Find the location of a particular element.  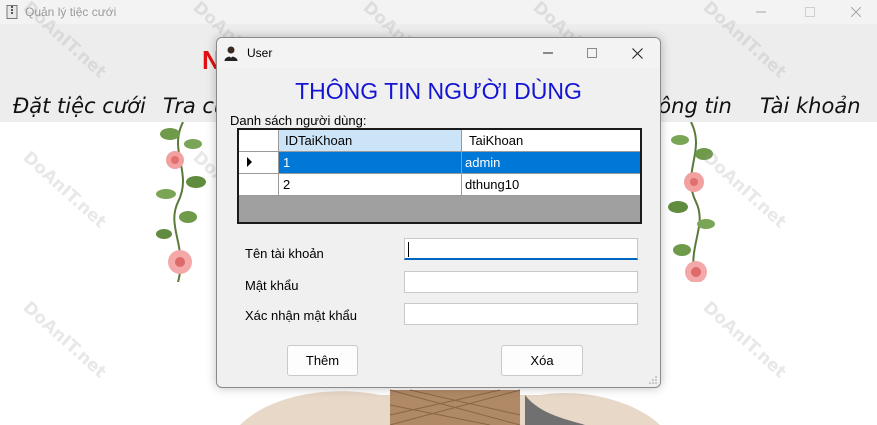

current-row-arrow-icon is located at coordinates (249, 162).